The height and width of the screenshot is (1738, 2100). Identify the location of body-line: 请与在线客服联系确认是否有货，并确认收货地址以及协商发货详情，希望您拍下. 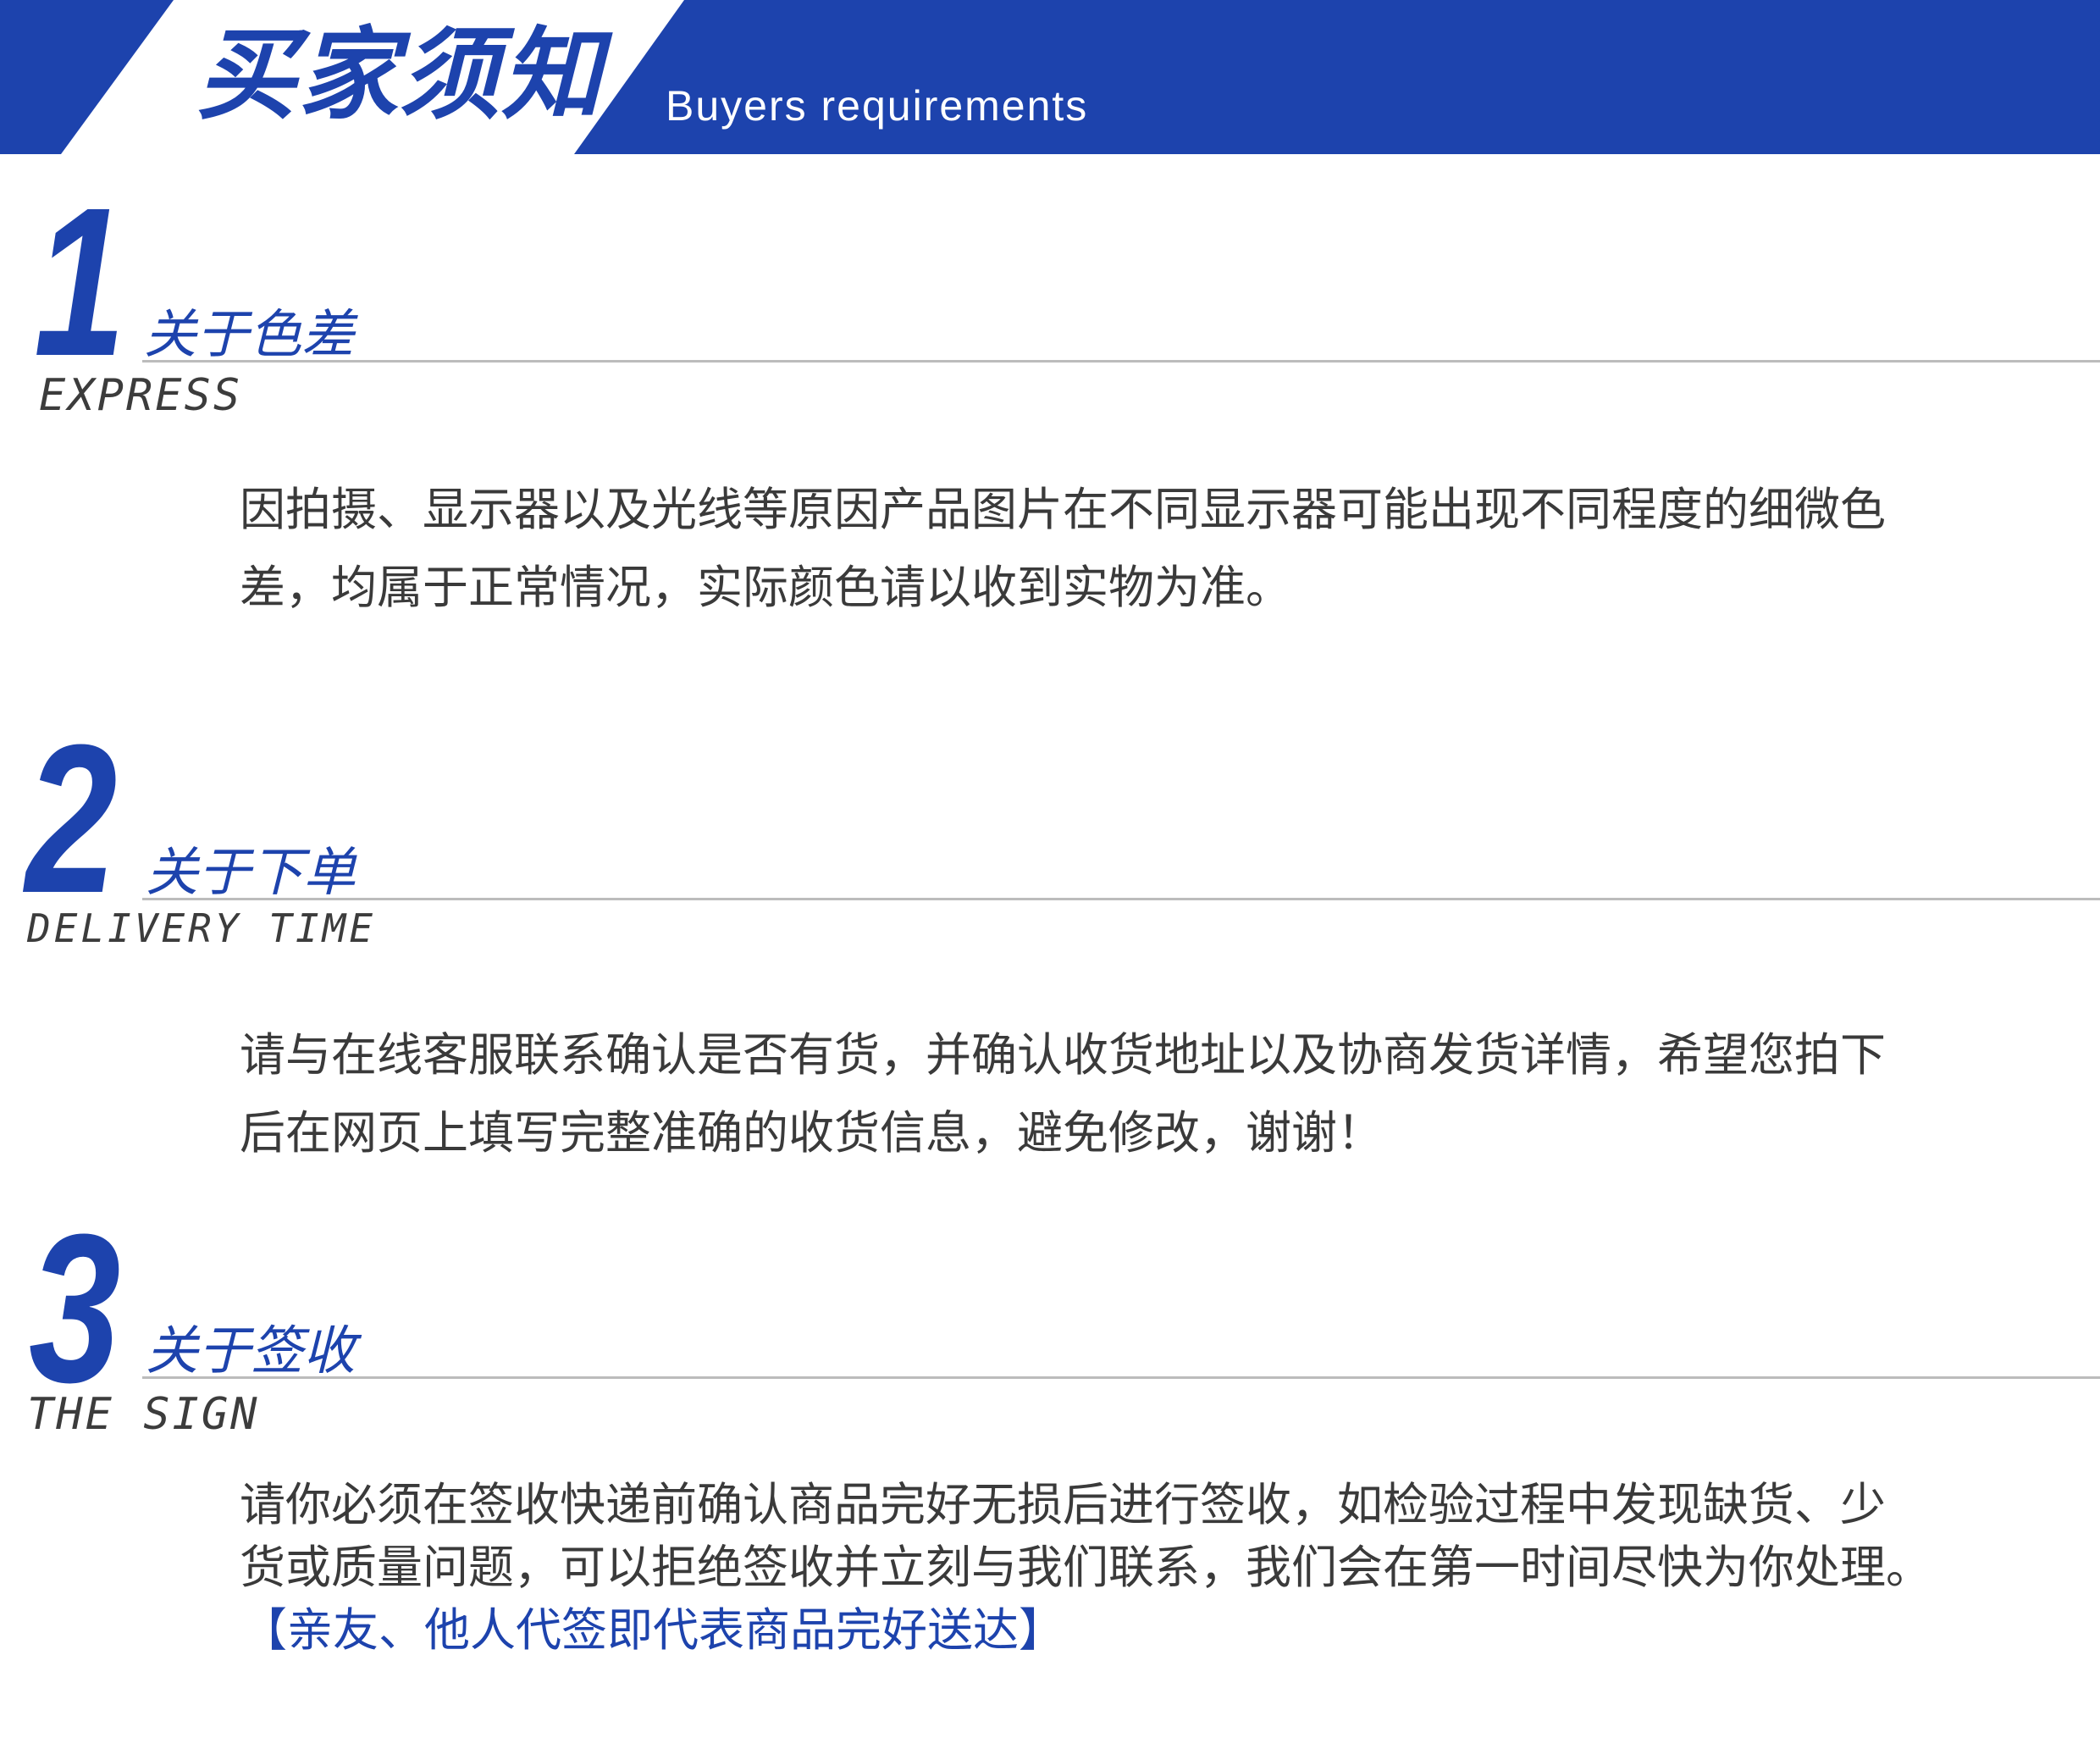
(1063, 1055).